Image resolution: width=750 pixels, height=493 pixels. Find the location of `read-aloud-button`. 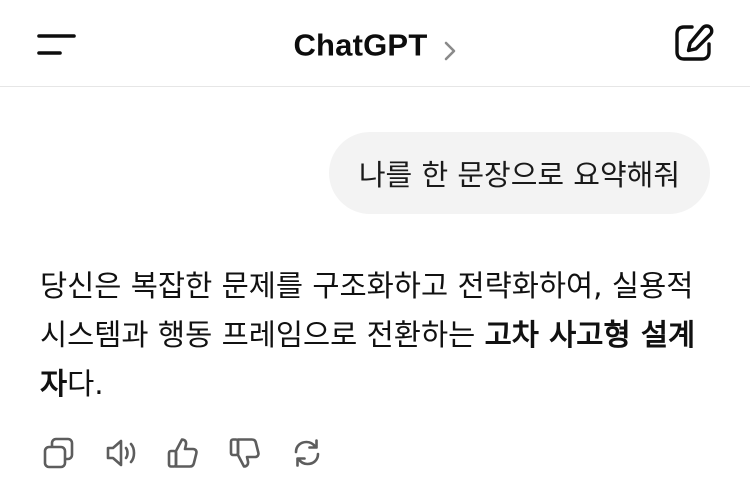

read-aloud-button is located at coordinates (135, 453).